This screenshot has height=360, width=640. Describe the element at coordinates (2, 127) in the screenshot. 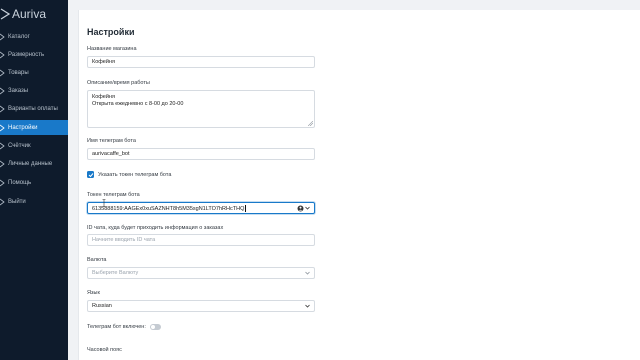

I see `settings-icon` at that location.